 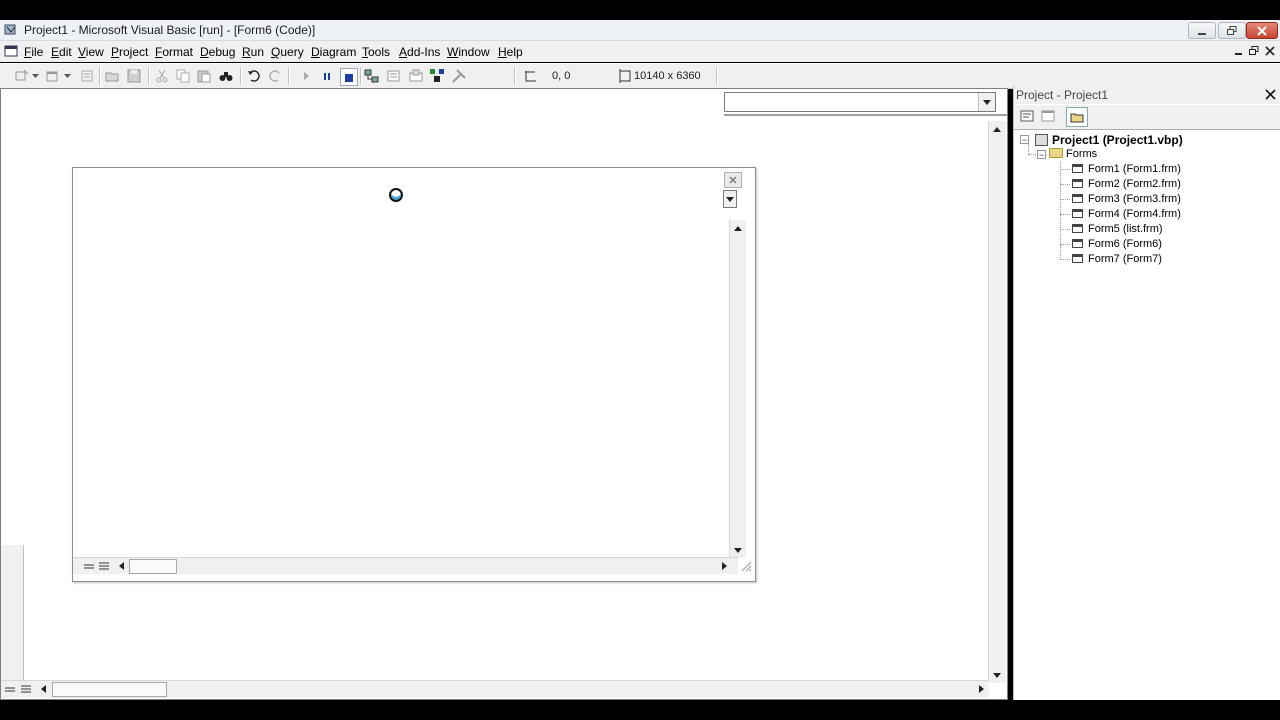 What do you see at coordinates (1134, 199) in the screenshot?
I see `form-node-label: Form3 (Form3.frm)` at bounding box center [1134, 199].